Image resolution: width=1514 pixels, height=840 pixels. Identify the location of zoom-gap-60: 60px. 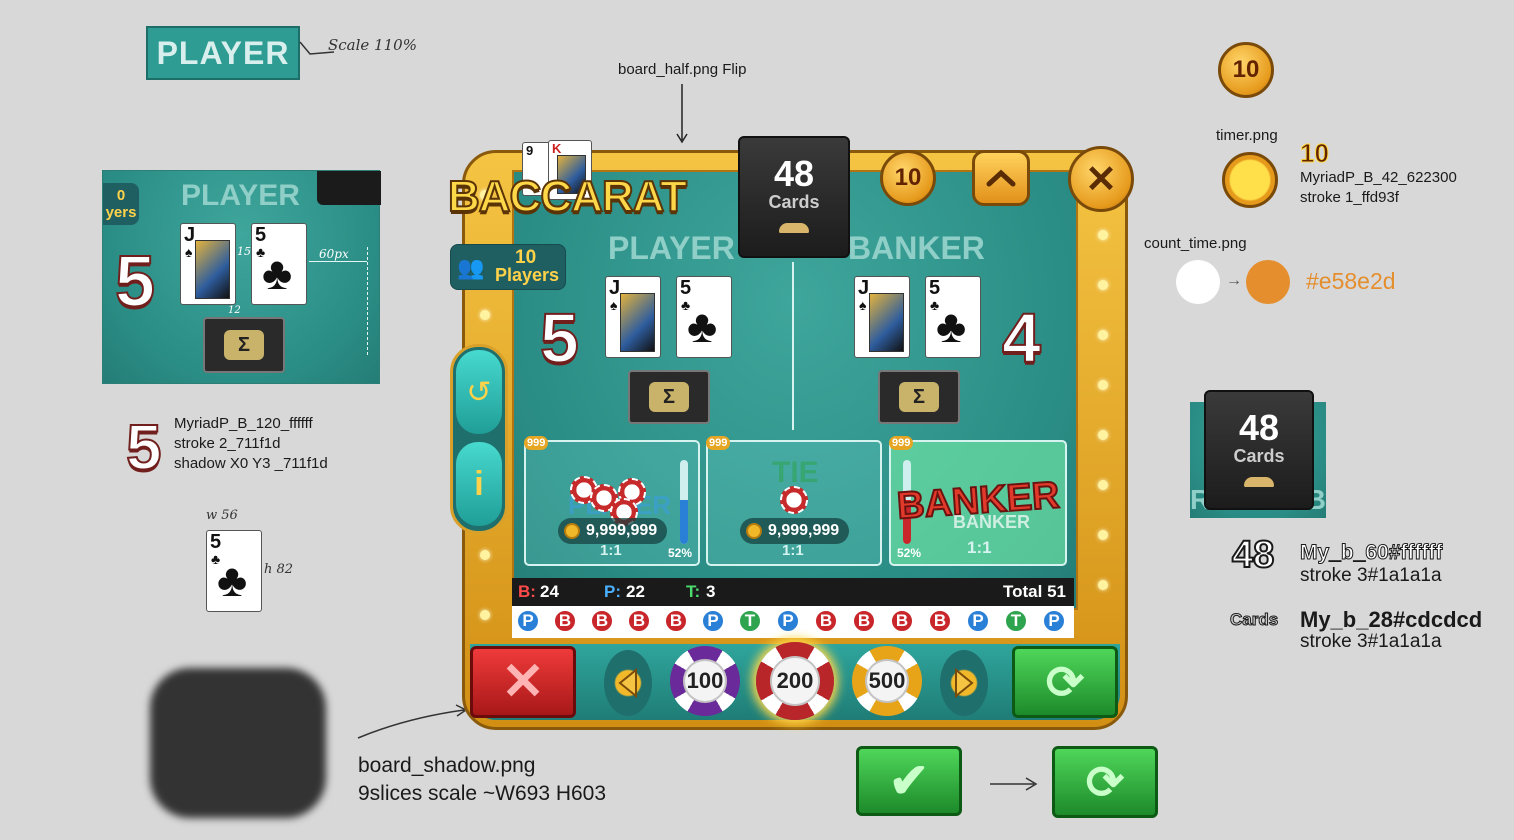
(334, 254).